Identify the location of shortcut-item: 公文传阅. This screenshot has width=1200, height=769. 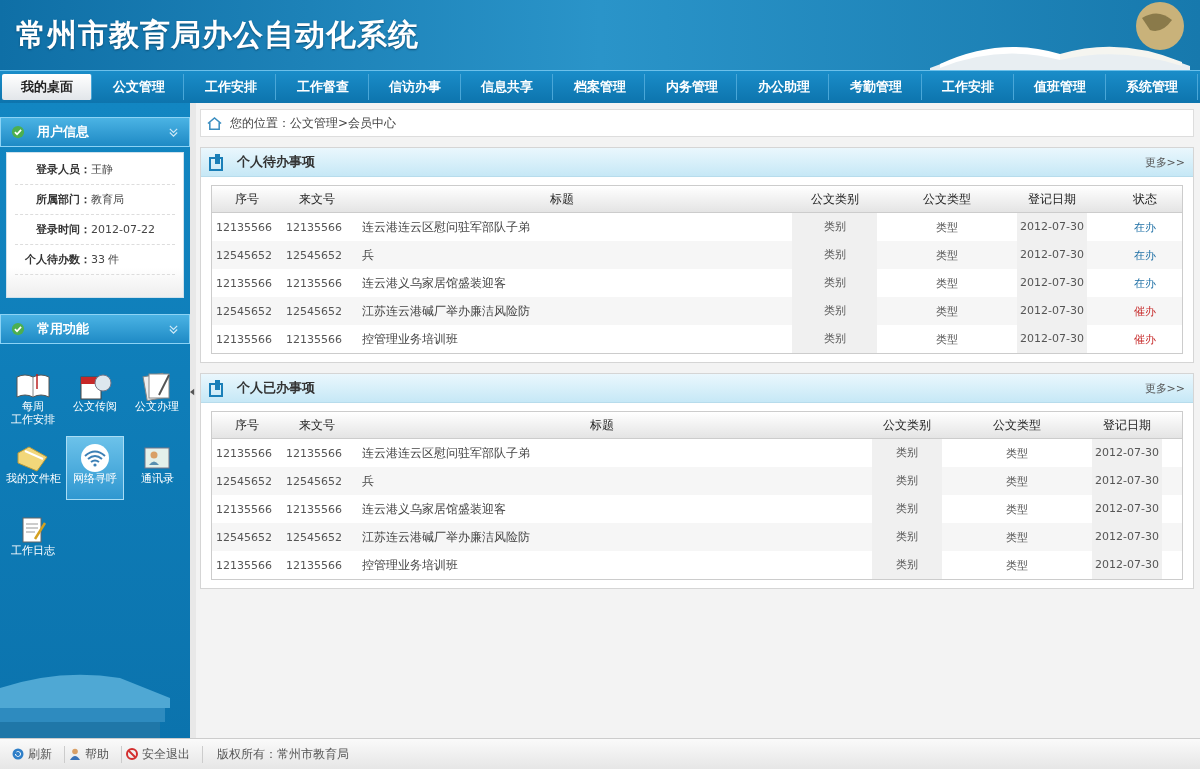
(95, 396).